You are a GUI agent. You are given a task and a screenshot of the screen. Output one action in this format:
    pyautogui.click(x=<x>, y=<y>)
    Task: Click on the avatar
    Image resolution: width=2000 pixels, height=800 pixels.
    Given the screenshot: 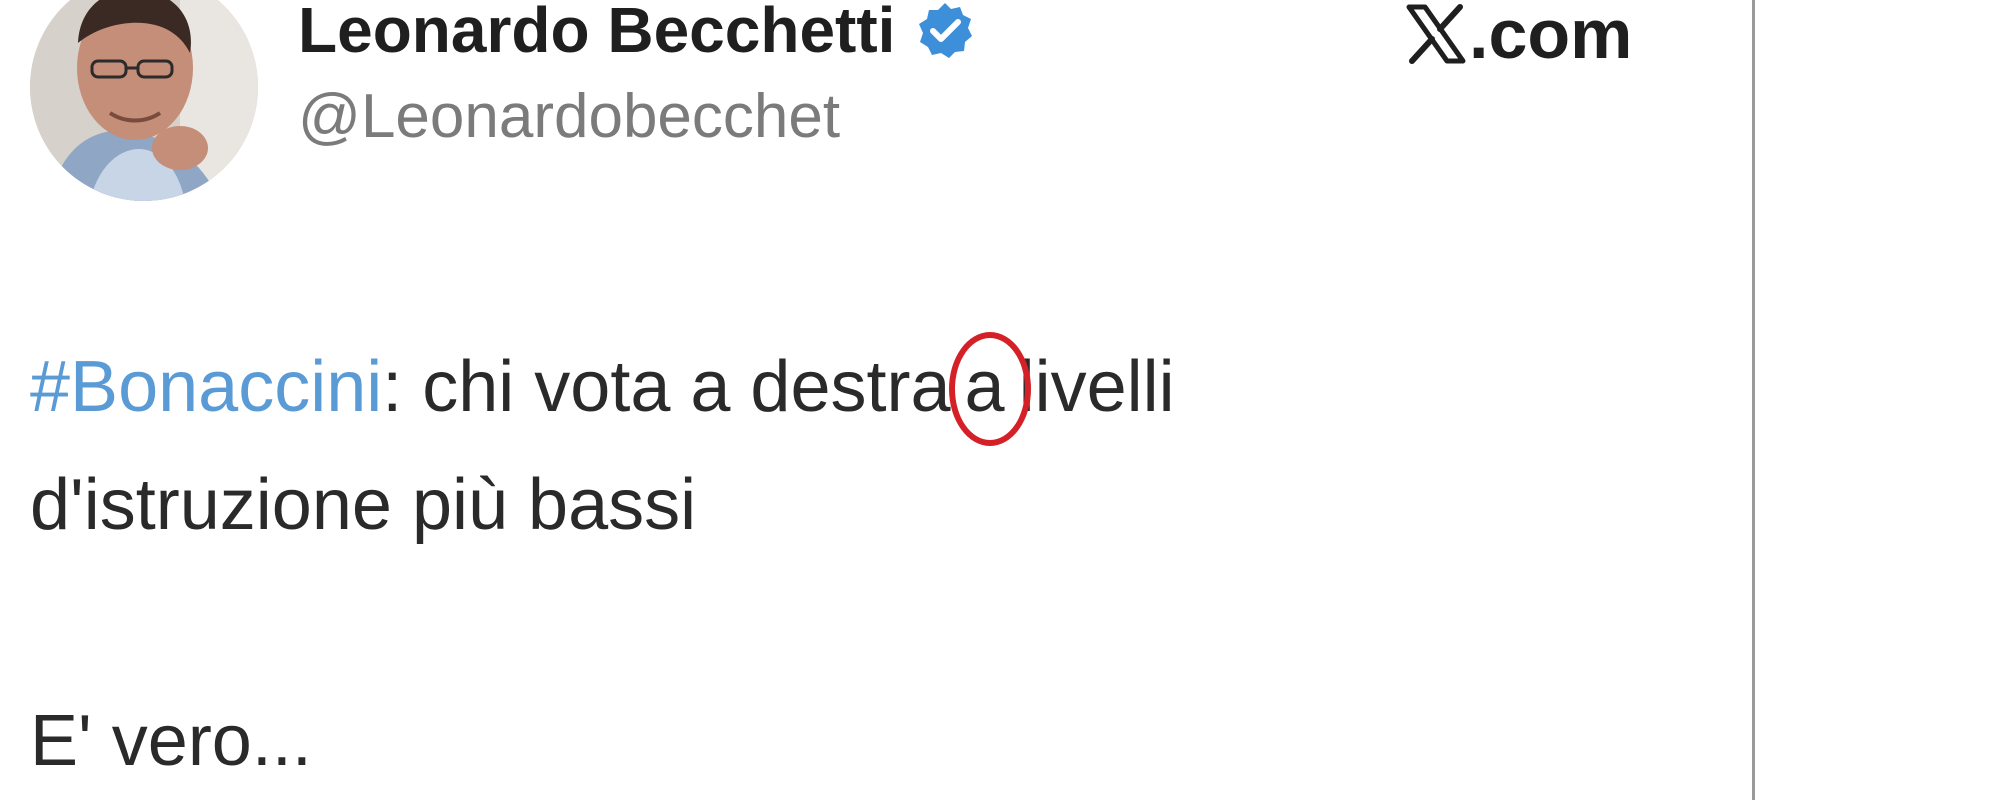 What is the action you would take?
    pyautogui.click(x=144, y=100)
    